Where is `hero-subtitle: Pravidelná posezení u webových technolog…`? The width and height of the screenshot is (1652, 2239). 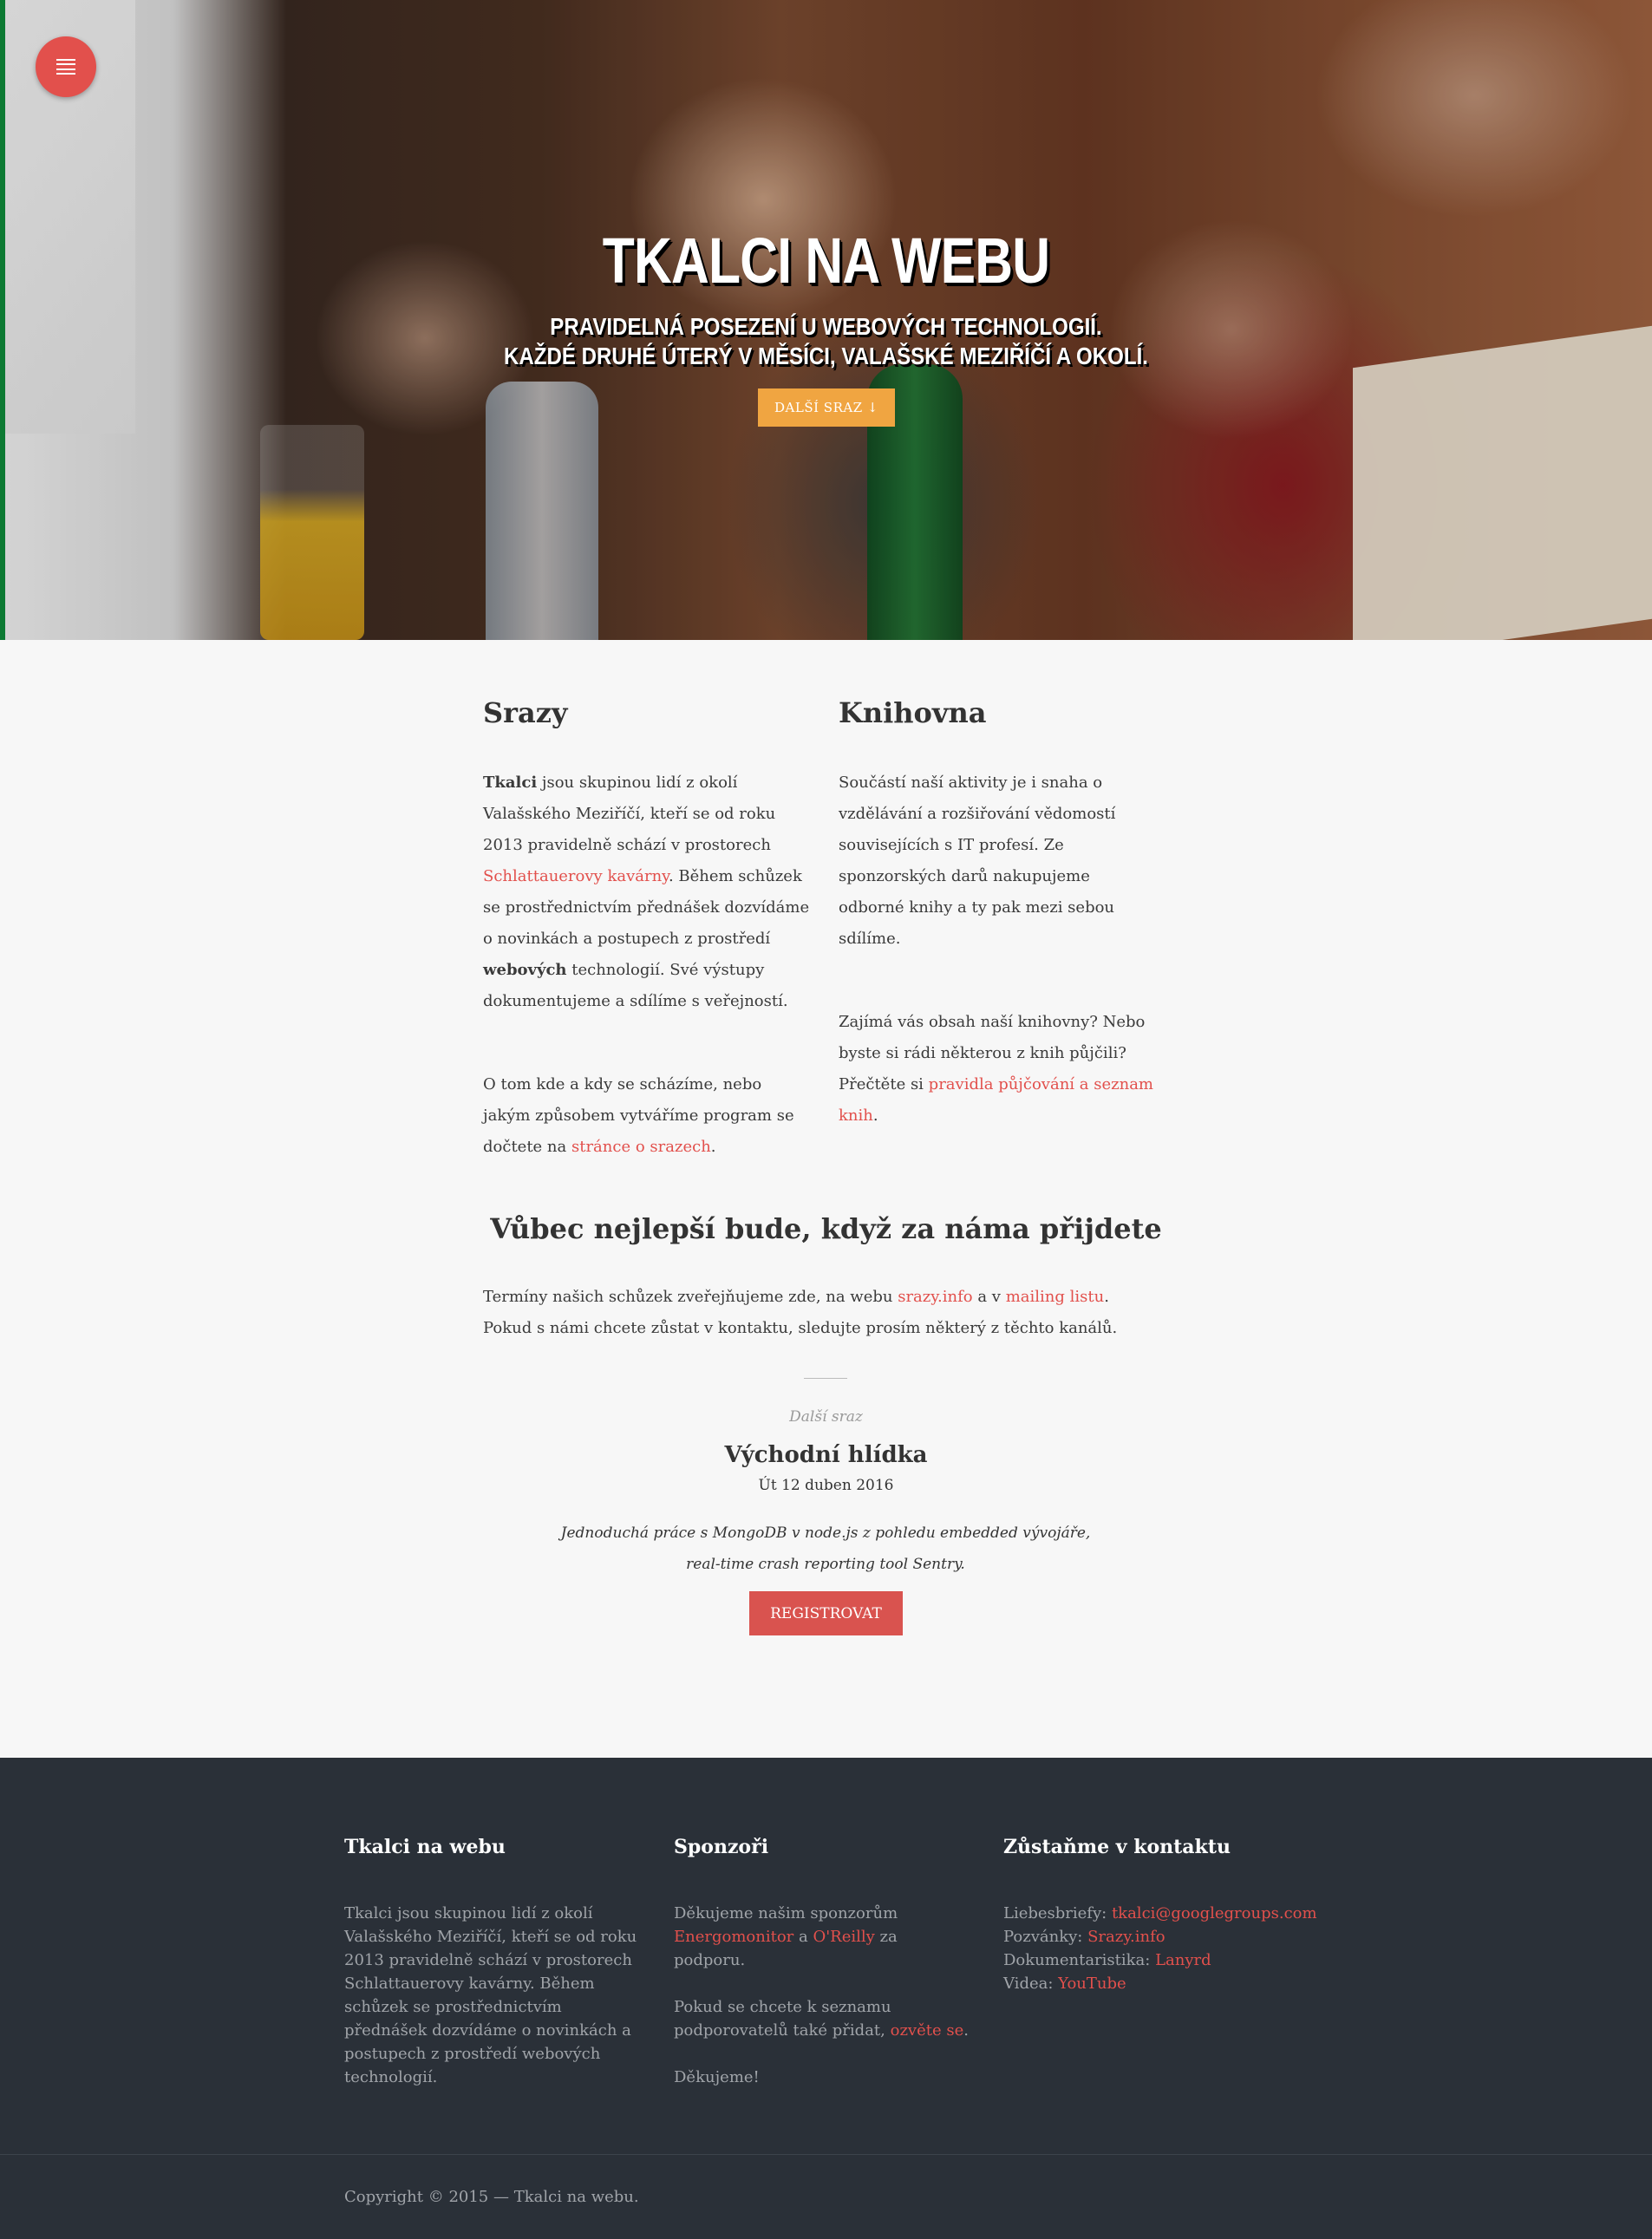 hero-subtitle: Pravidelná posezení u webových technolog… is located at coordinates (826, 341).